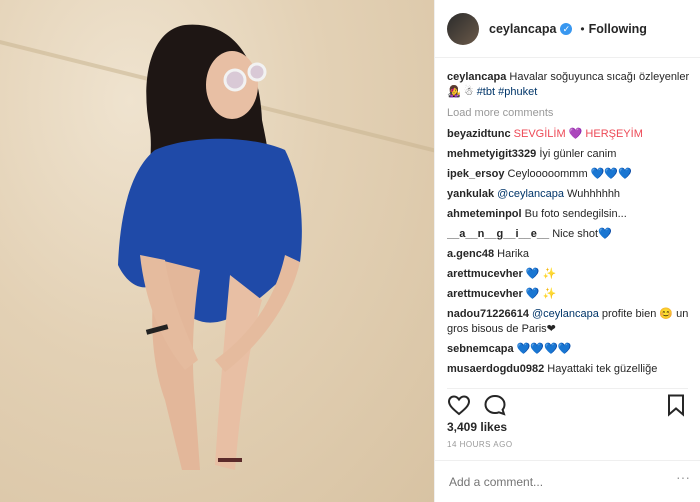 Image resolution: width=700 pixels, height=502 pixels. What do you see at coordinates (486, 92) in the screenshot?
I see `hashtag-tbt: #tbt` at bounding box center [486, 92].